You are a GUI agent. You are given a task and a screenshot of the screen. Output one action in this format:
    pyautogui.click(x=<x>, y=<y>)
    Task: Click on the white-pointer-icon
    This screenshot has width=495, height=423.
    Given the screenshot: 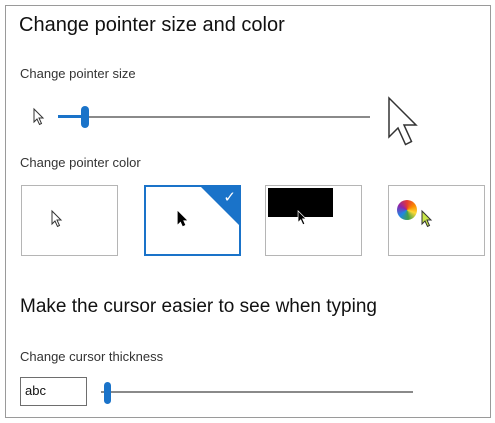 What is the action you would take?
    pyautogui.click(x=57, y=218)
    